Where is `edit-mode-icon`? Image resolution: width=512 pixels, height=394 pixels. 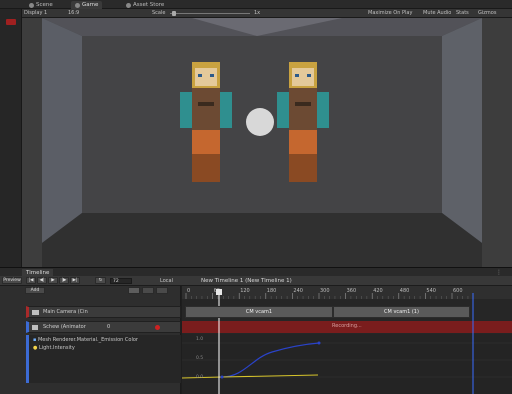 edit-mode-icon is located at coordinates (134, 290).